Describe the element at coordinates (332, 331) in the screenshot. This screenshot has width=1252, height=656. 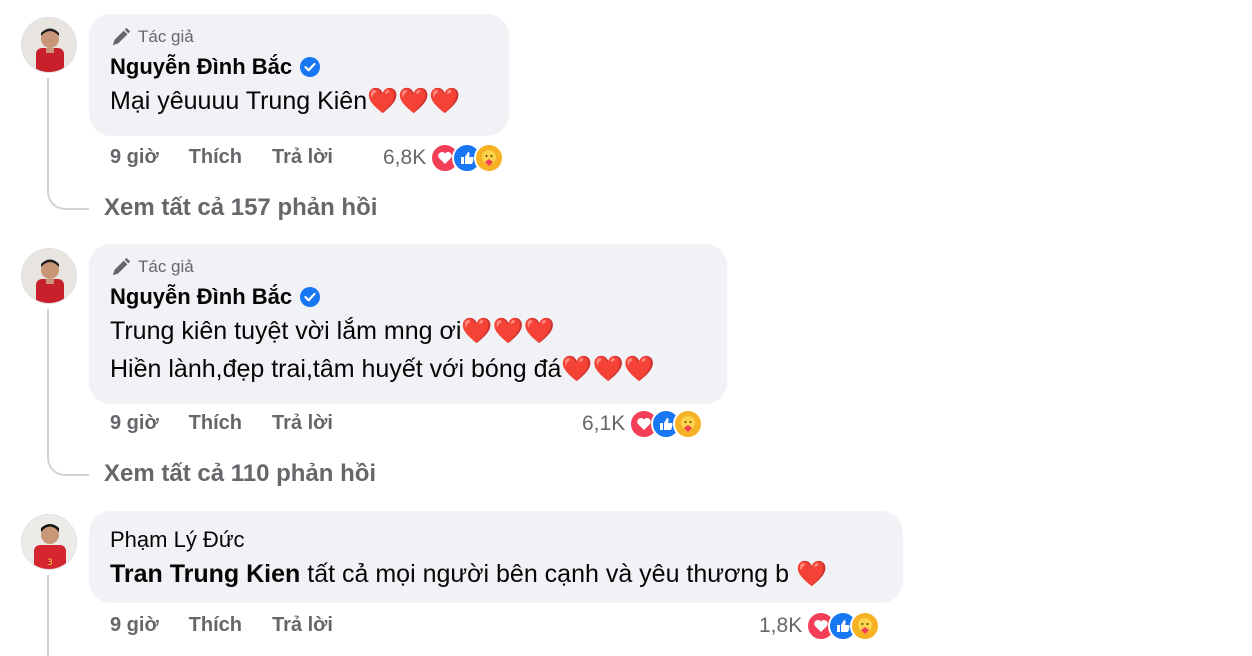
I see `comment-text-line-1: Trung kiên tuyệt vời lắm mng ơi❤️❤️❤️` at that location.